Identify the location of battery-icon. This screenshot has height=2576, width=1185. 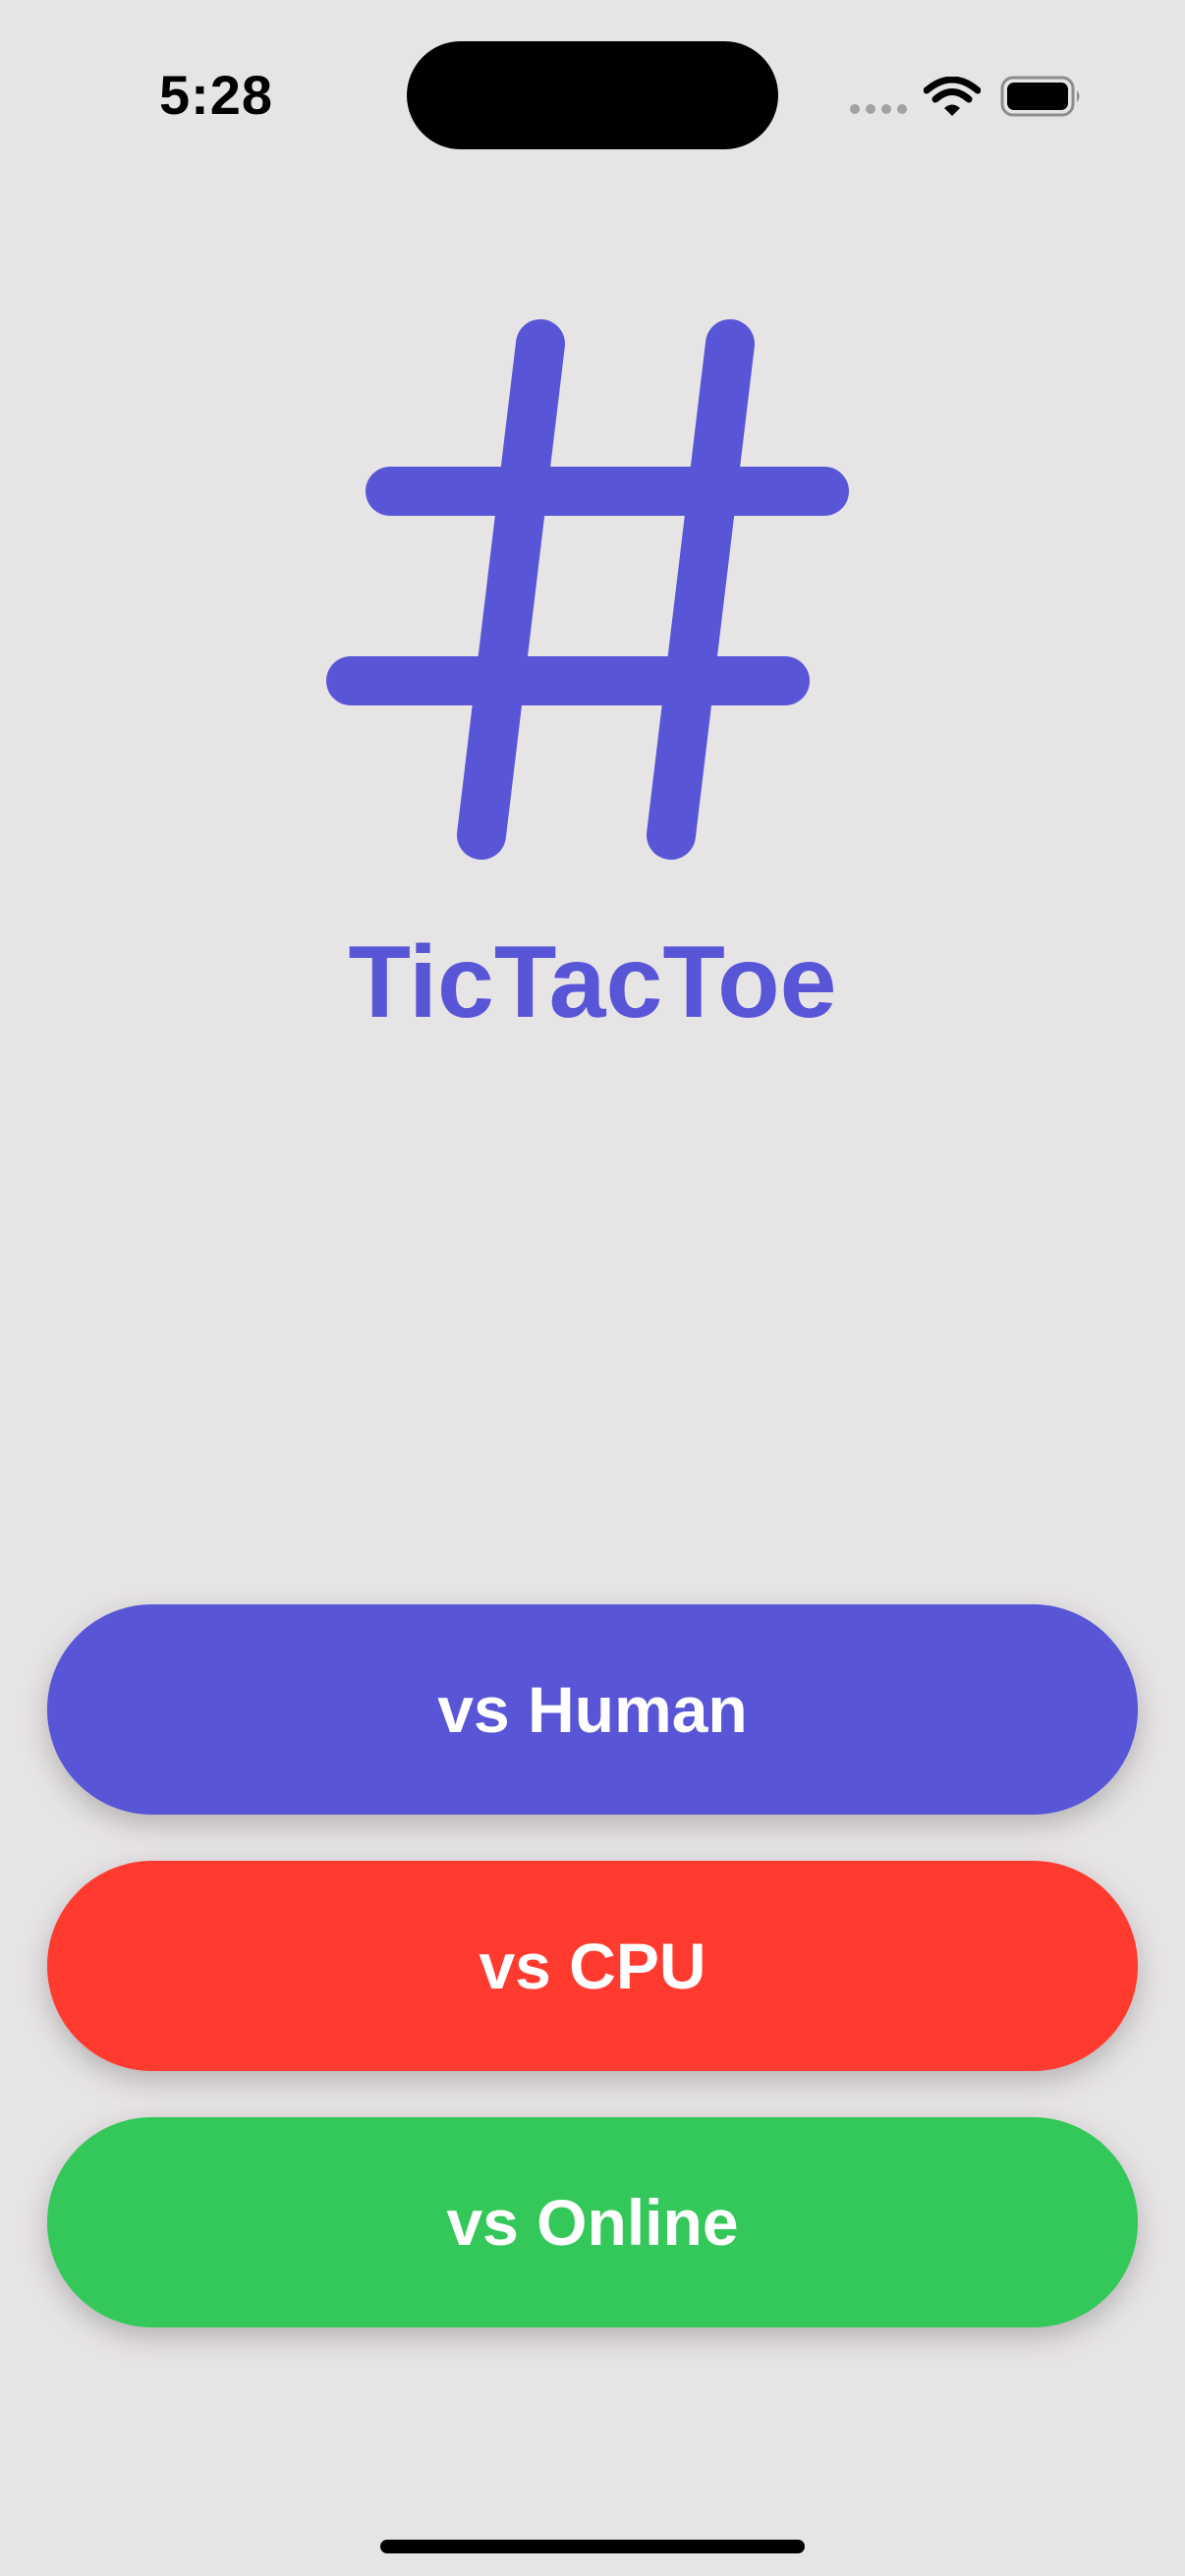
(1040, 96).